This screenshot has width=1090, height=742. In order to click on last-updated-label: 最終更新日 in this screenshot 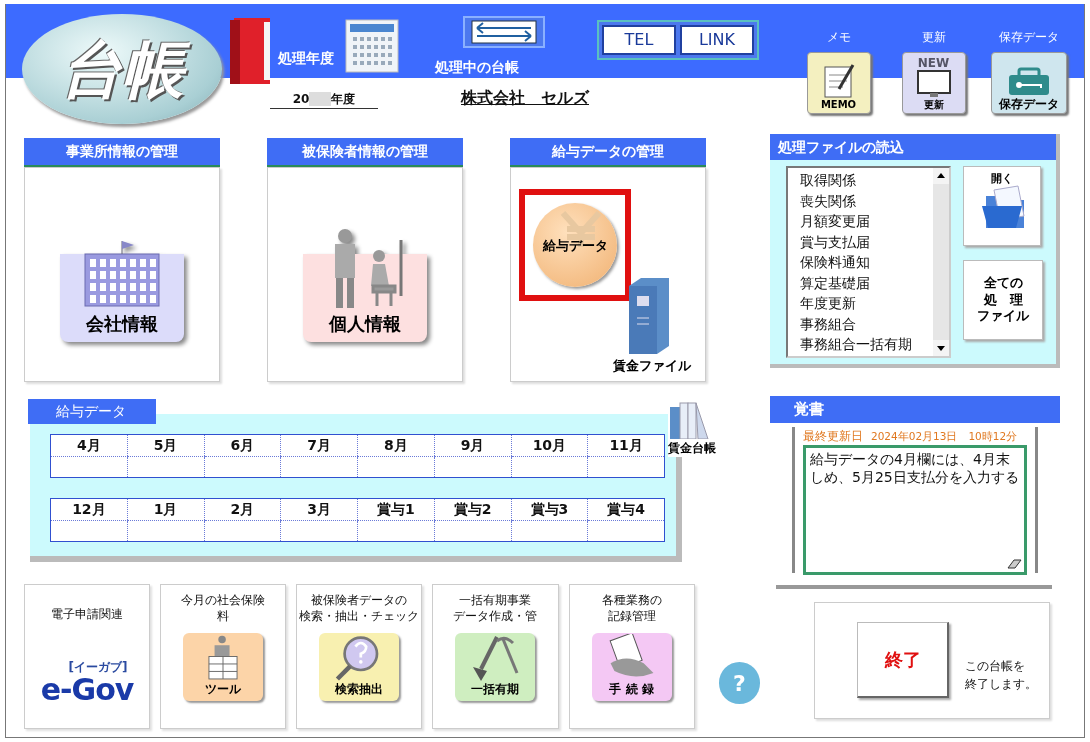, I will do `click(833, 436)`.